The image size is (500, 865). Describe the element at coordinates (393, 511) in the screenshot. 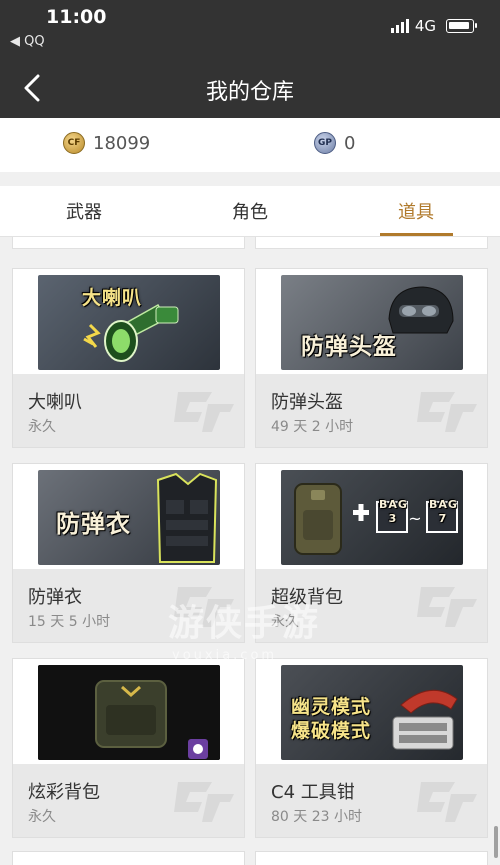

I see `bag-3-label: BAG 3` at that location.